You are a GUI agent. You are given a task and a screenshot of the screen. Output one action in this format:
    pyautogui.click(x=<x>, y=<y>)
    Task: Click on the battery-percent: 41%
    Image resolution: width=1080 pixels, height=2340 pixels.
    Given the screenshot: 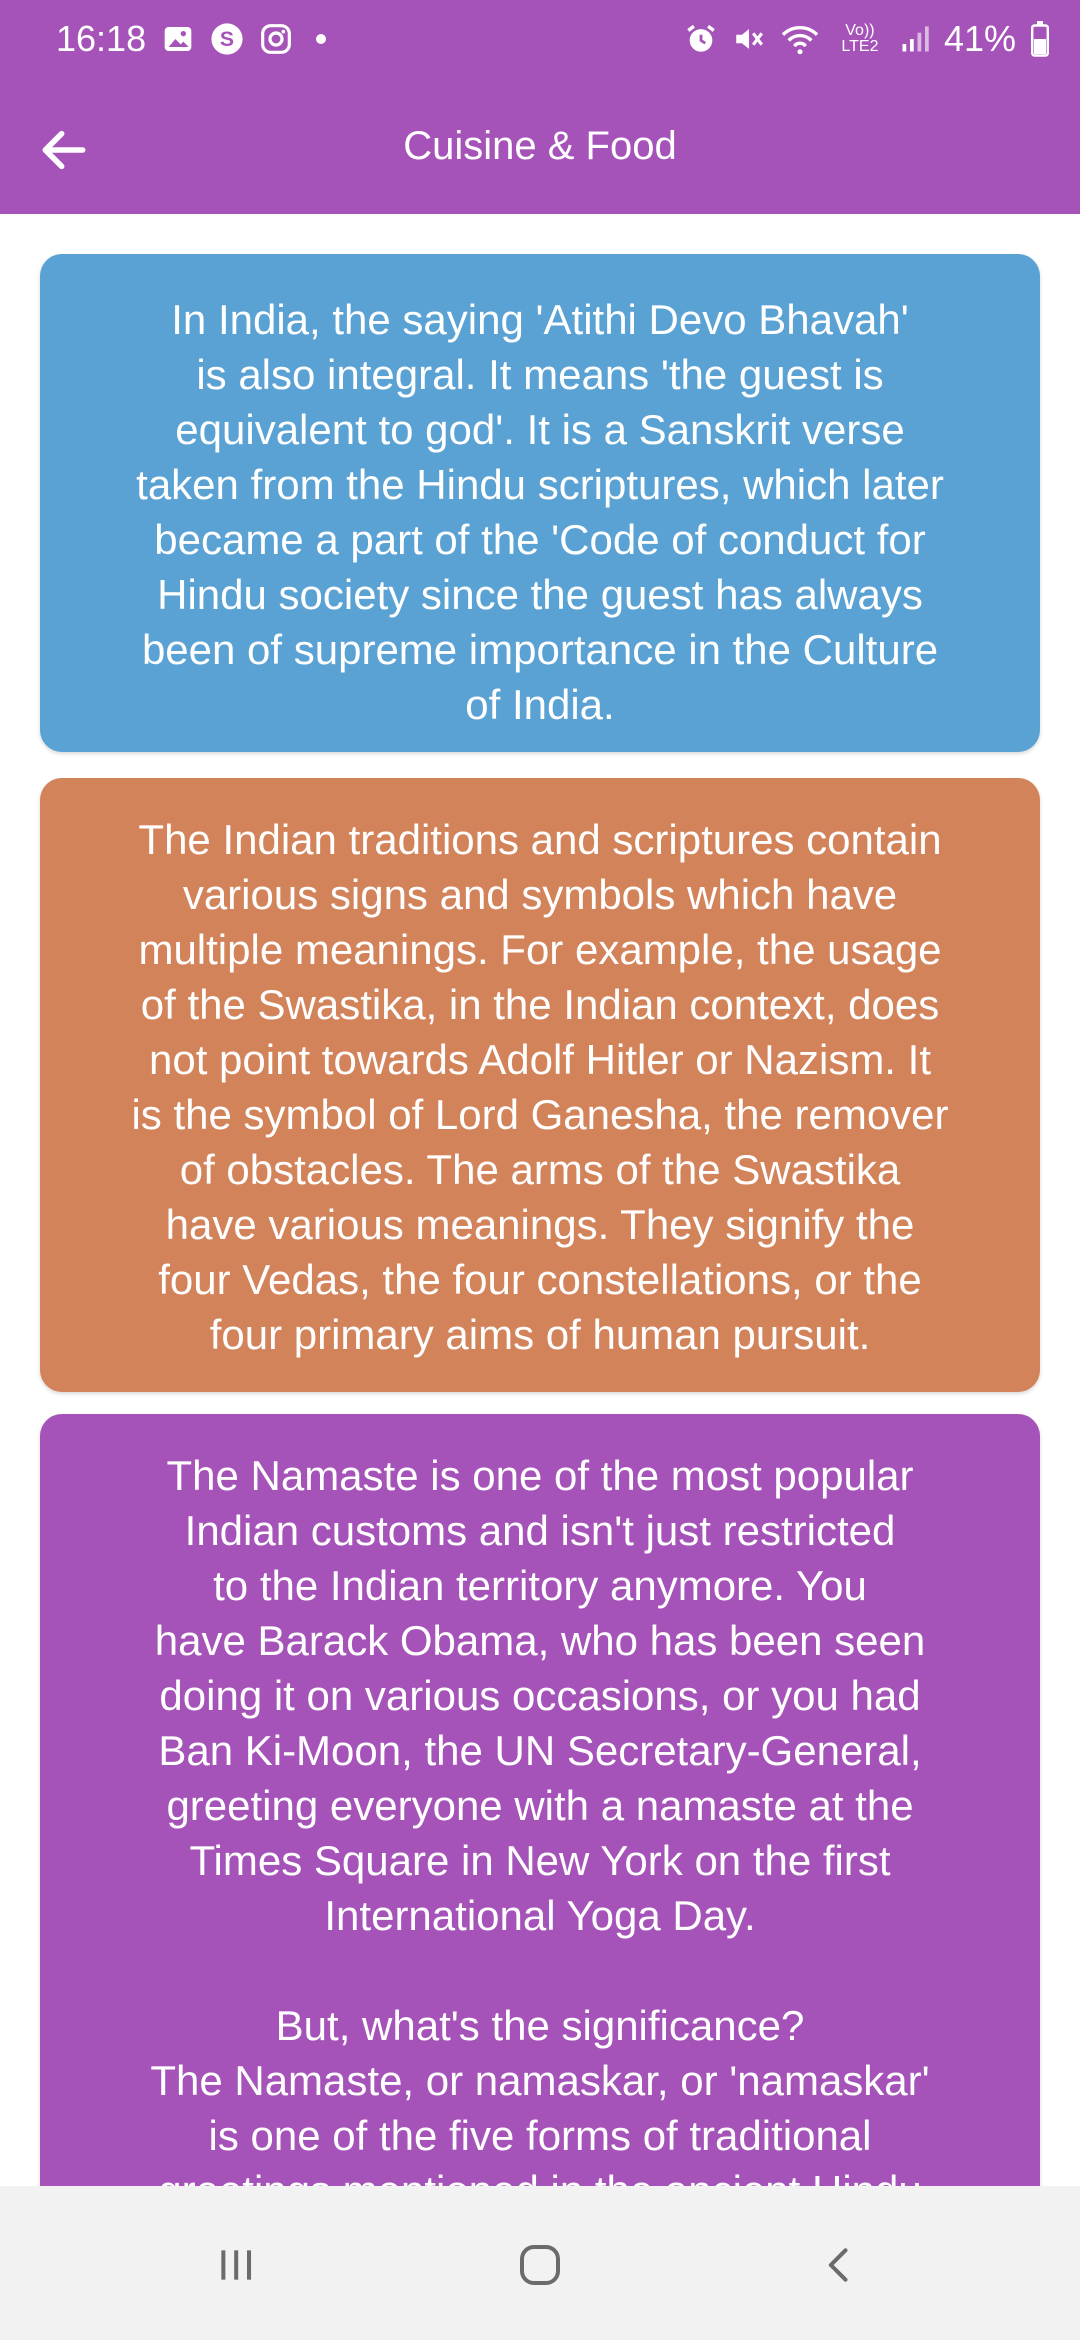 What is the action you would take?
    pyautogui.click(x=979, y=38)
    